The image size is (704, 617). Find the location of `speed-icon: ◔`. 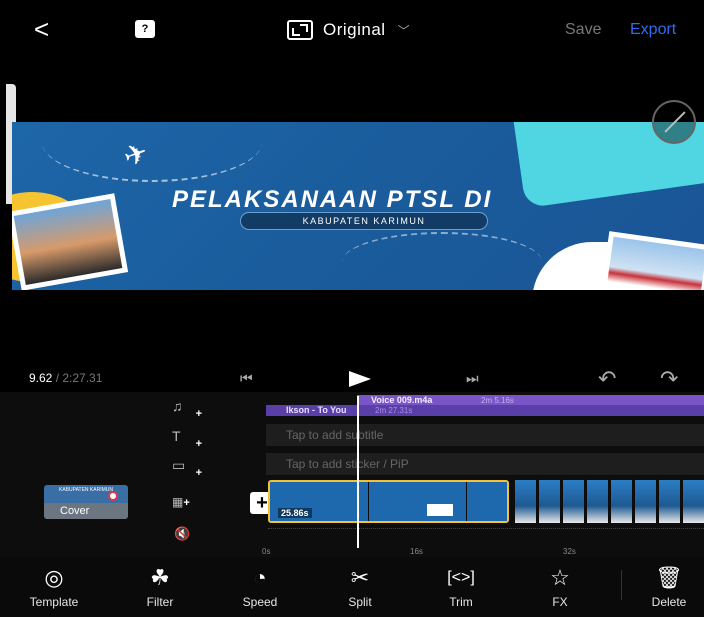

speed-icon: ◔ is located at coordinates (260, 577).